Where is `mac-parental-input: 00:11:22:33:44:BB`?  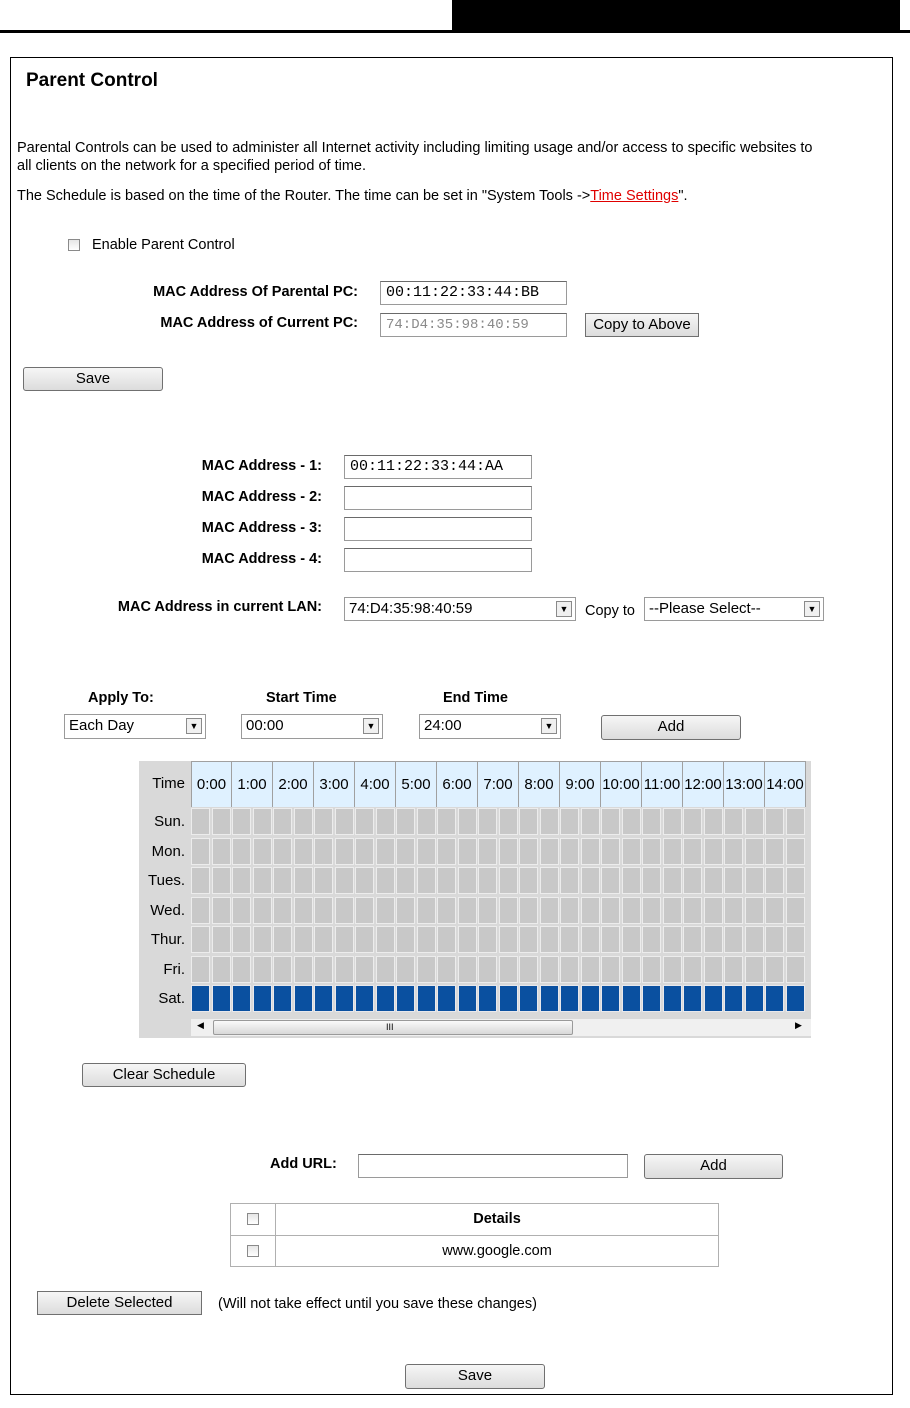 mac-parental-input: 00:11:22:33:44:BB is located at coordinates (473, 293).